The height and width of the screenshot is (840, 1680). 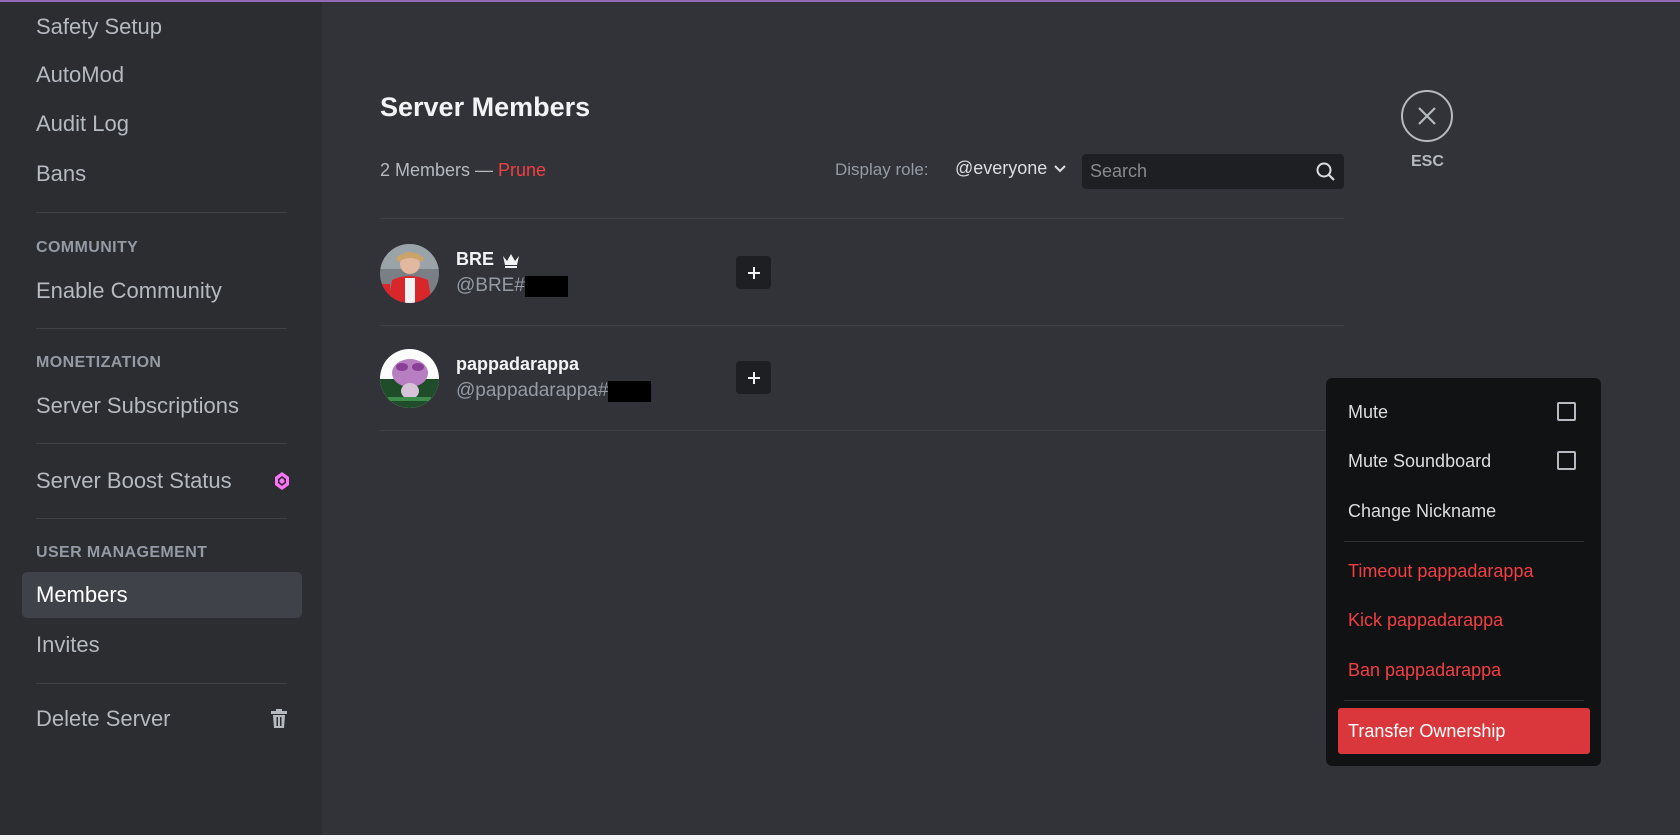 I want to click on sidebar-item-audit-log: Audit Log, so click(x=162, y=124).